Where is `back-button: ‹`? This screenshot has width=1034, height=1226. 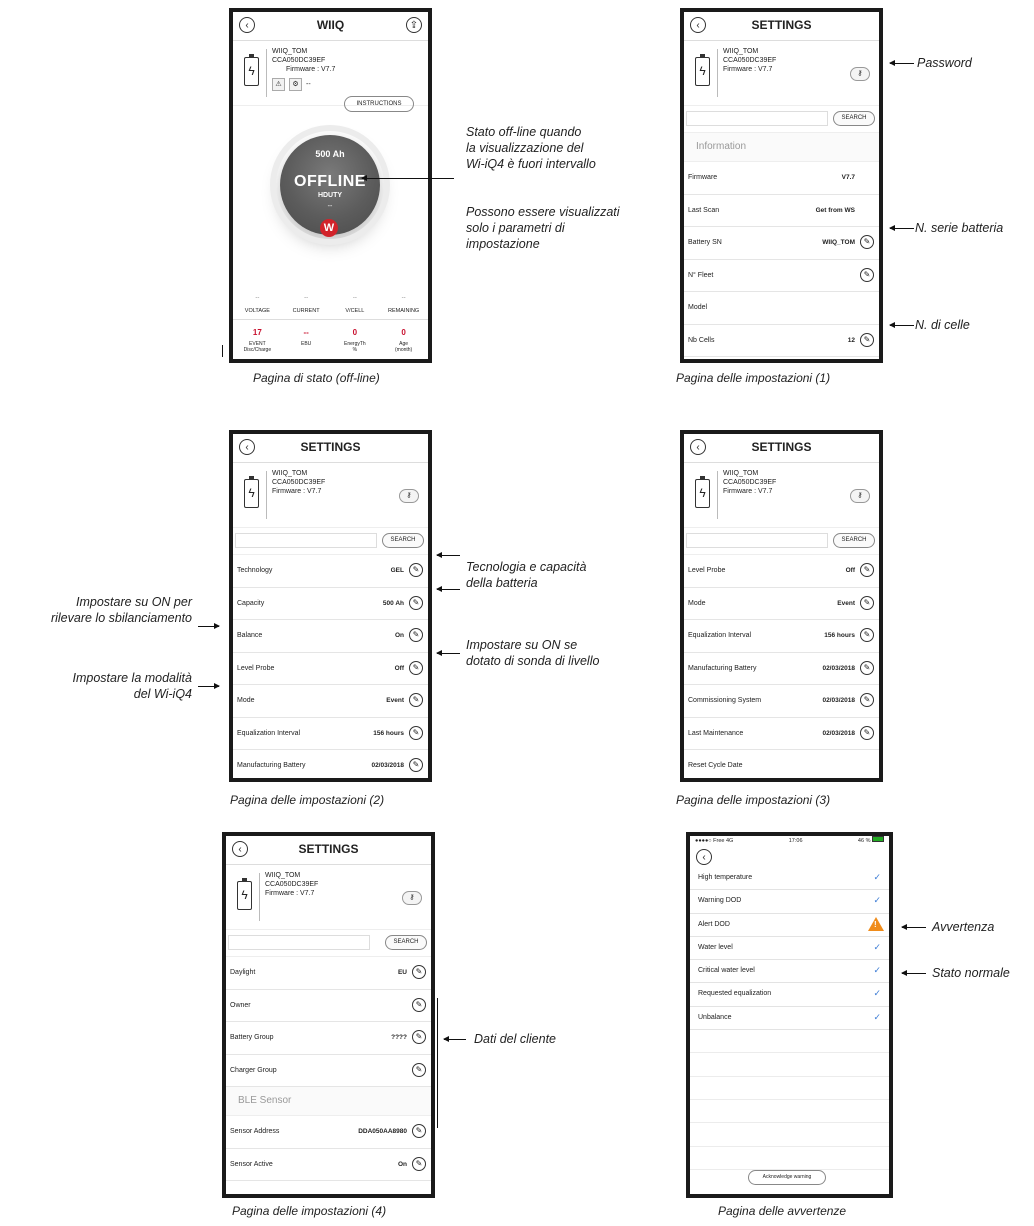
back-button: ‹ is located at coordinates (704, 857).